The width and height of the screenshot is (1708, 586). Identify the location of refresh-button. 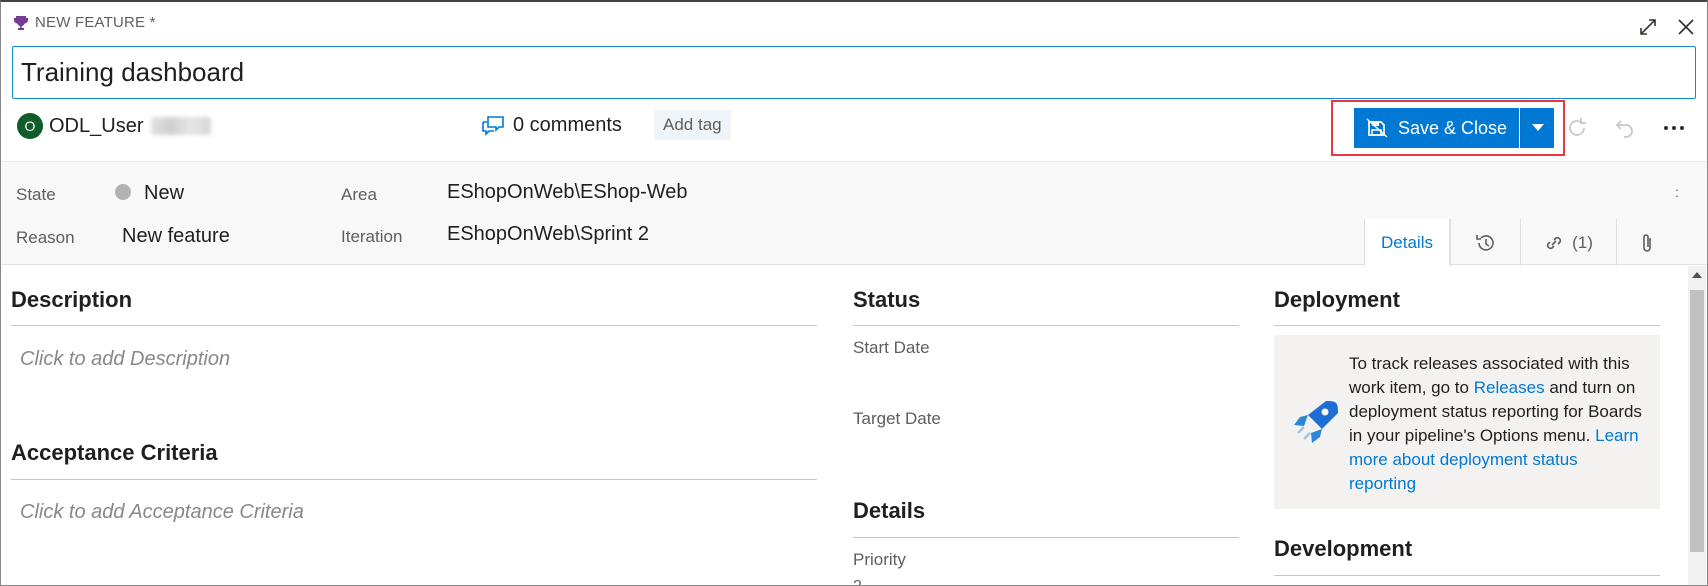
(1577, 128).